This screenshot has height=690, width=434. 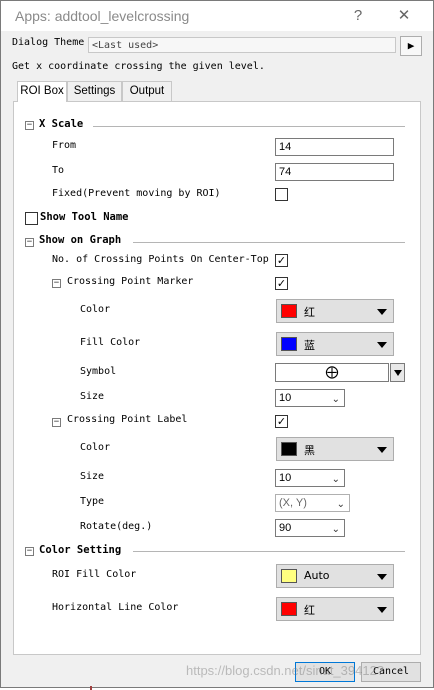 I want to click on hline-color-label: Horizontal Line Color, so click(x=115, y=607).